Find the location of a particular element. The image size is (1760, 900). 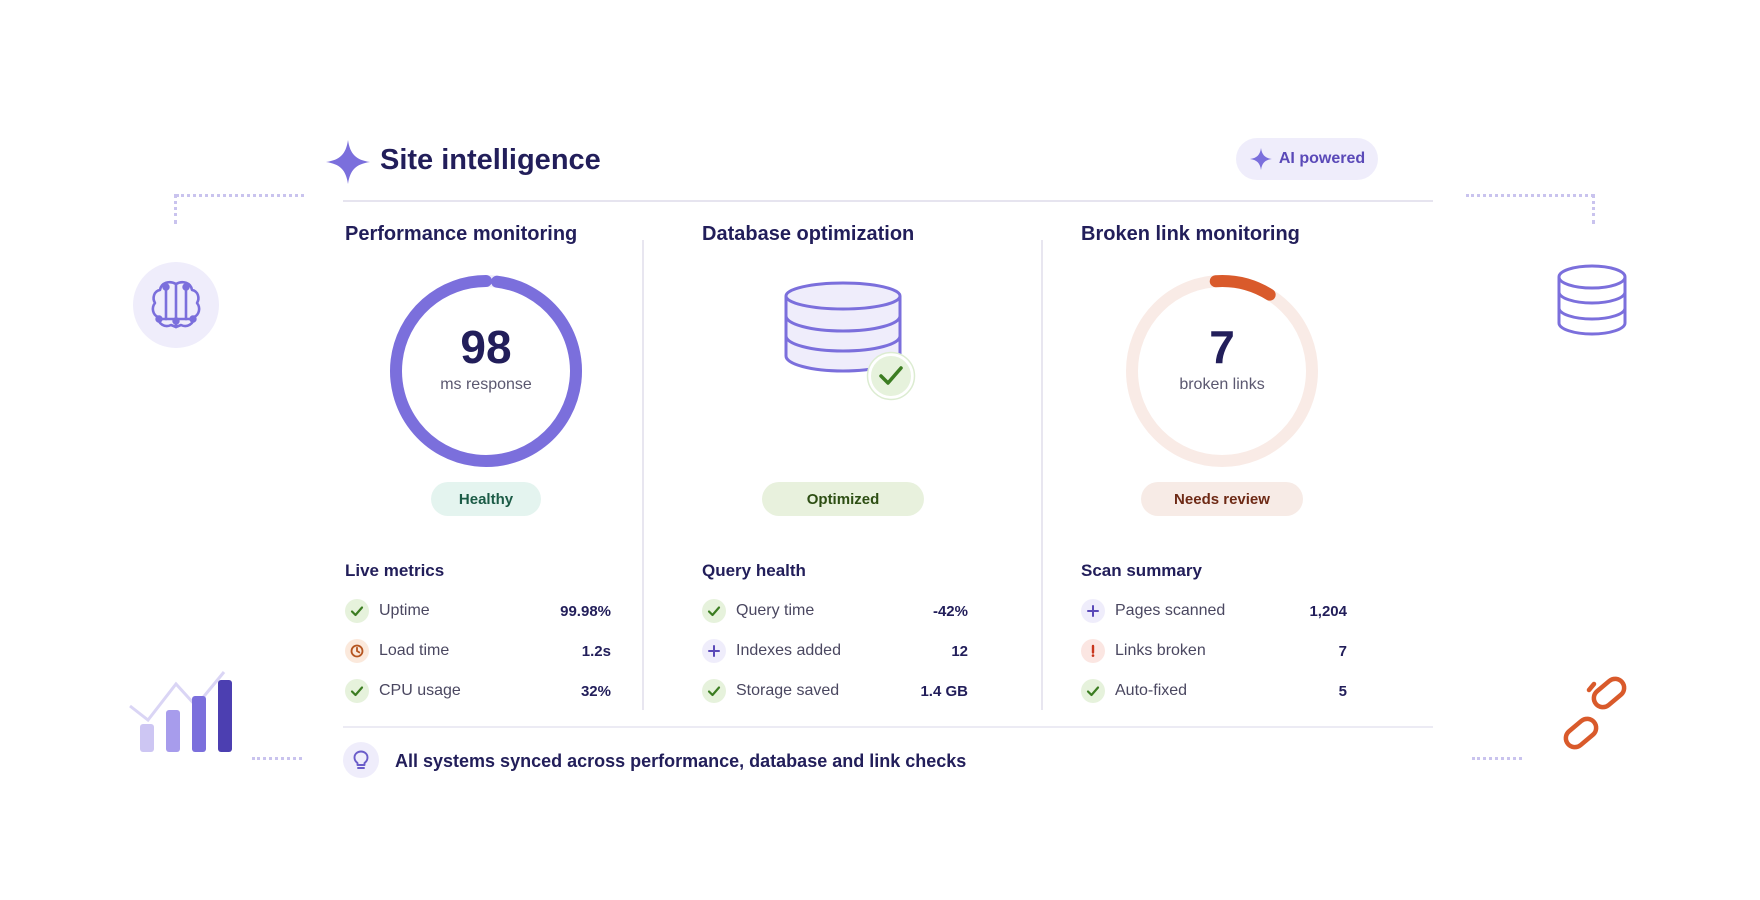

page-title: Site intelligence is located at coordinates (490, 160).